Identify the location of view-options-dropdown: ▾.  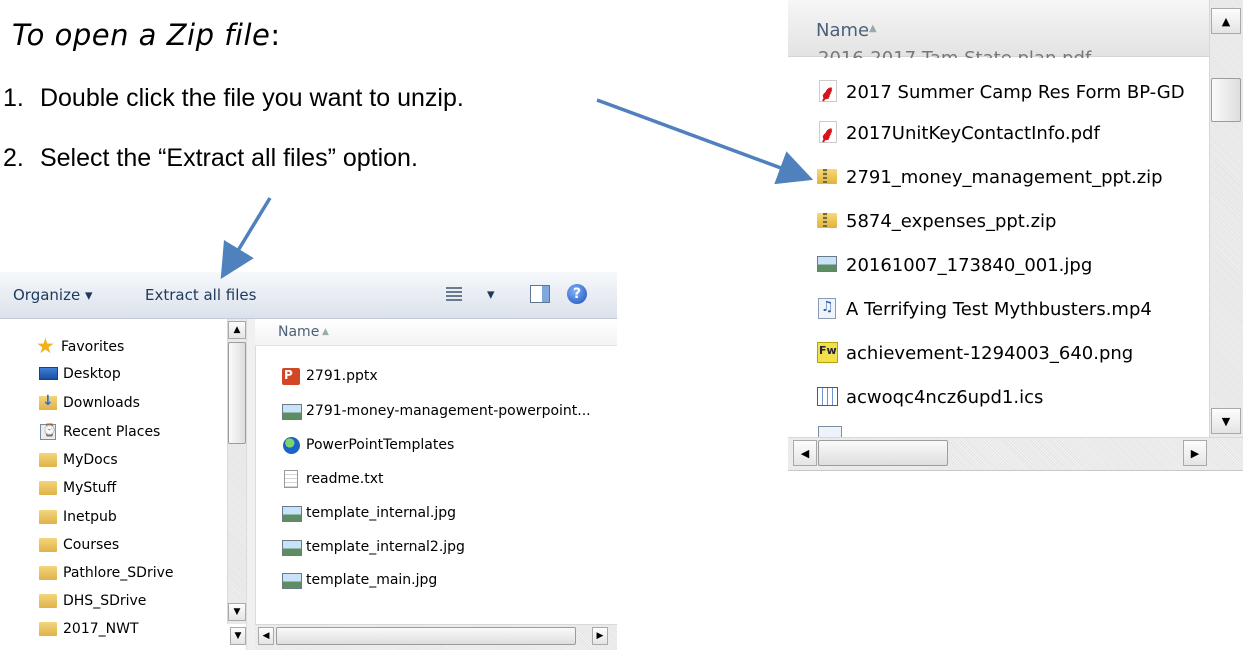
(491, 294).